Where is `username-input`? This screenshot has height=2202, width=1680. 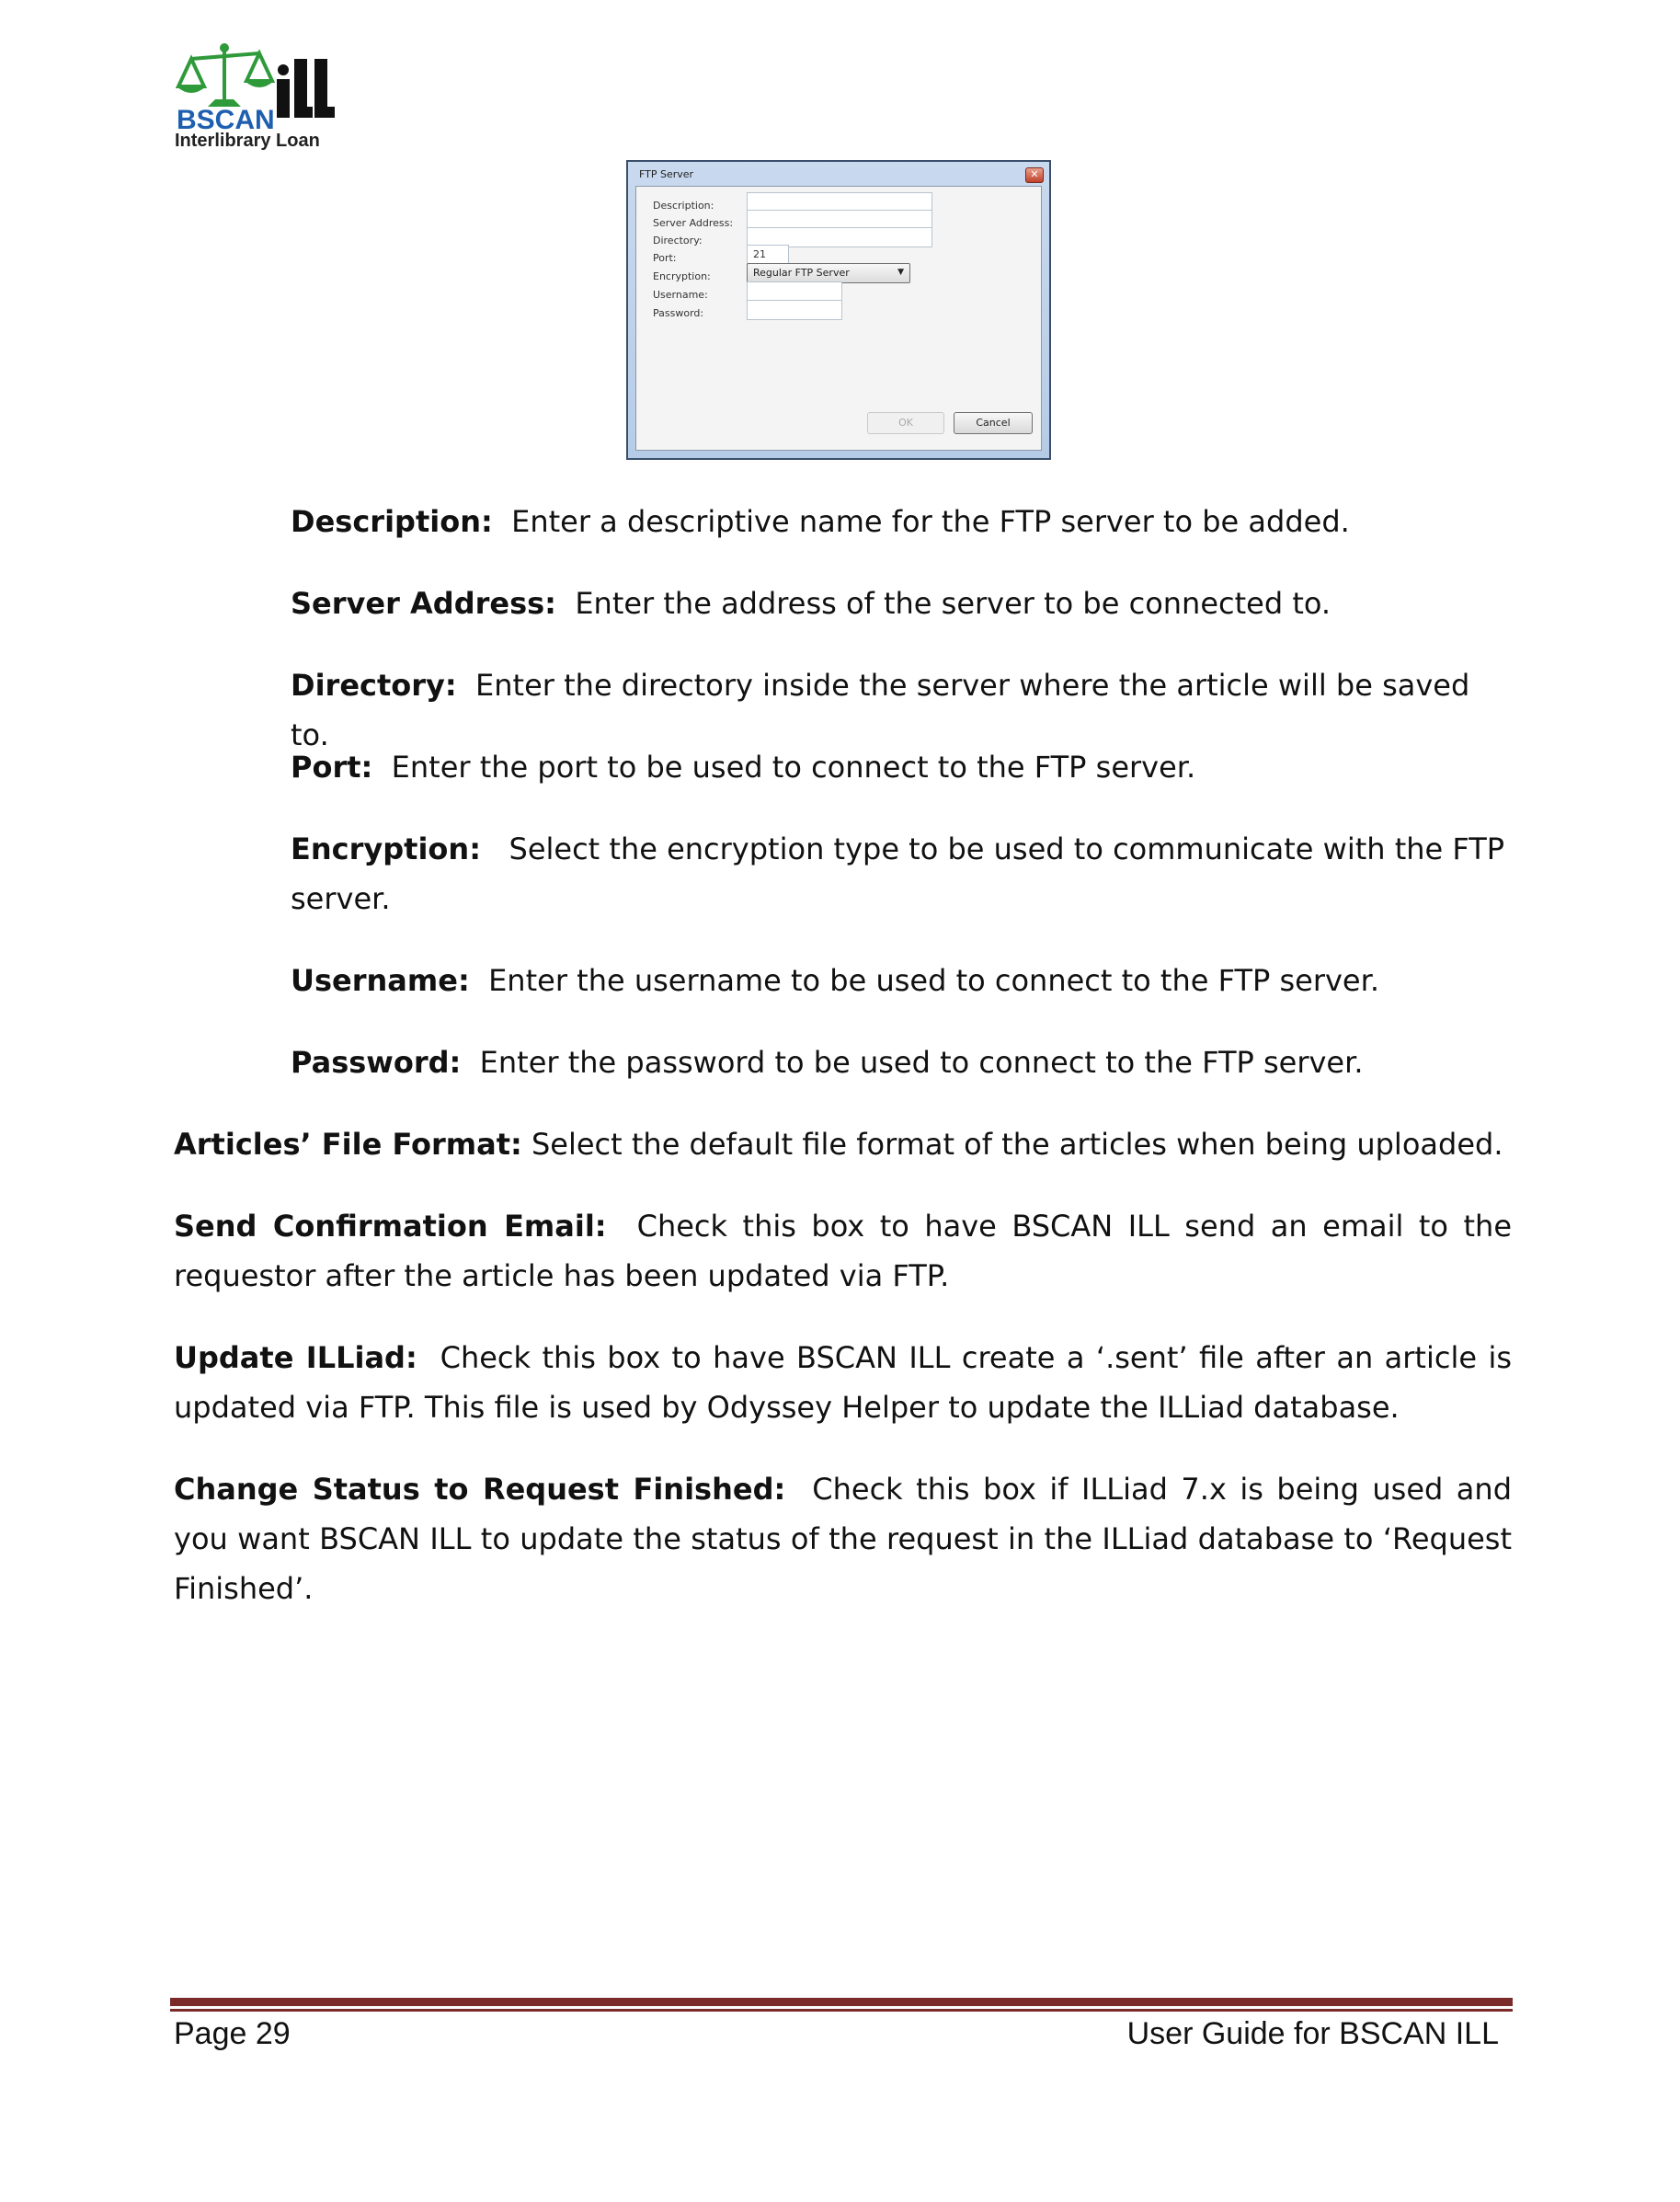 username-input is located at coordinates (794, 291).